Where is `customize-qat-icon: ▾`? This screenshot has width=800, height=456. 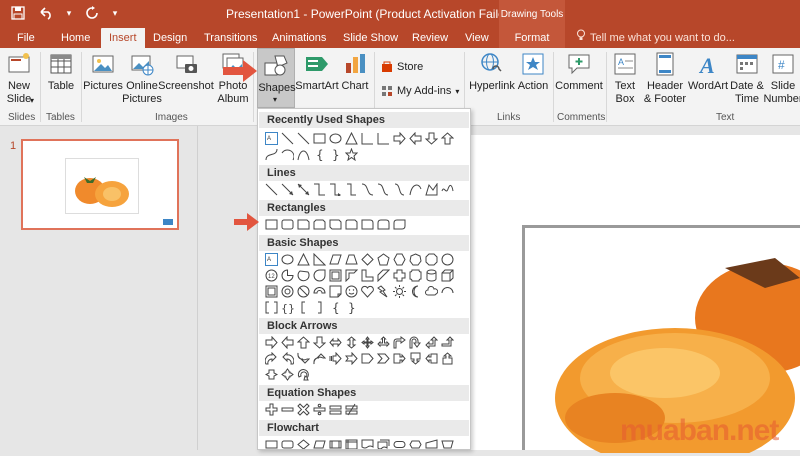 customize-qat-icon: ▾ is located at coordinates (115, 13).